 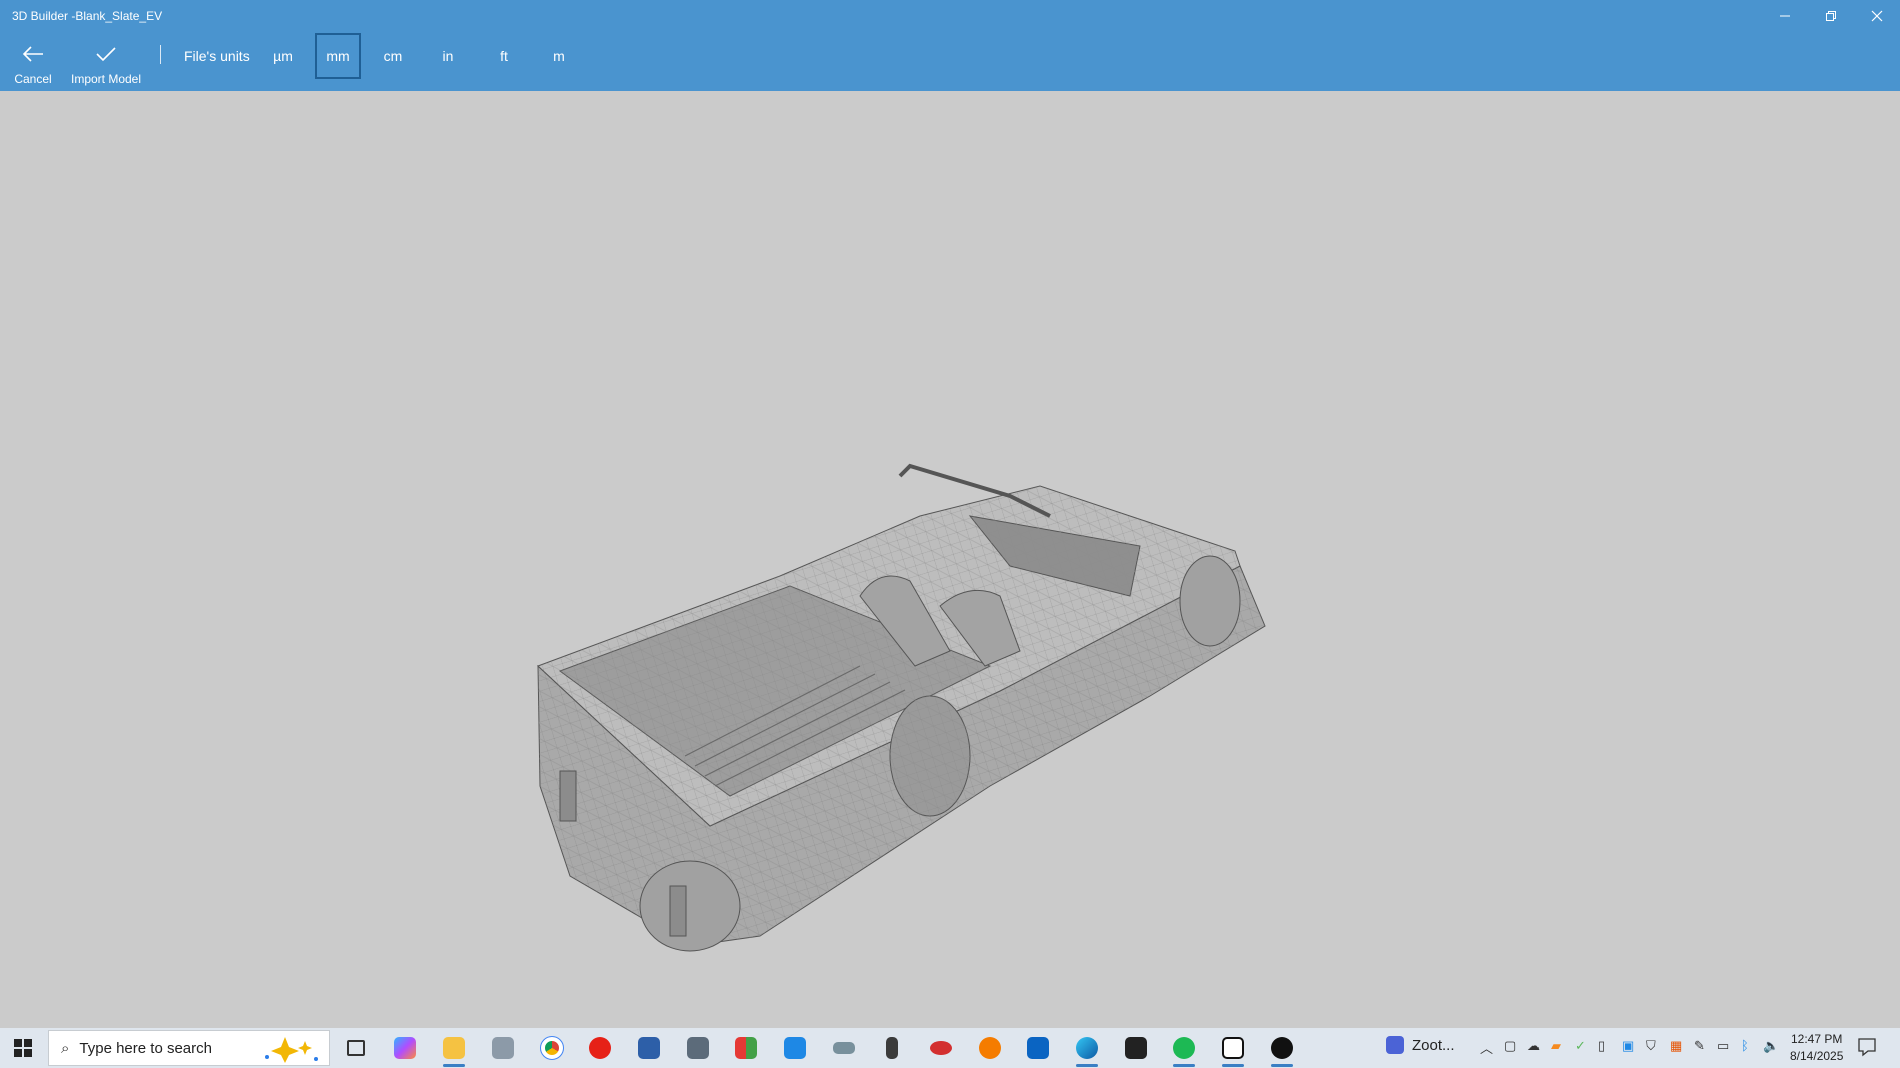 What do you see at coordinates (1038, 1048) in the screenshot?
I see `outlook-icon` at bounding box center [1038, 1048].